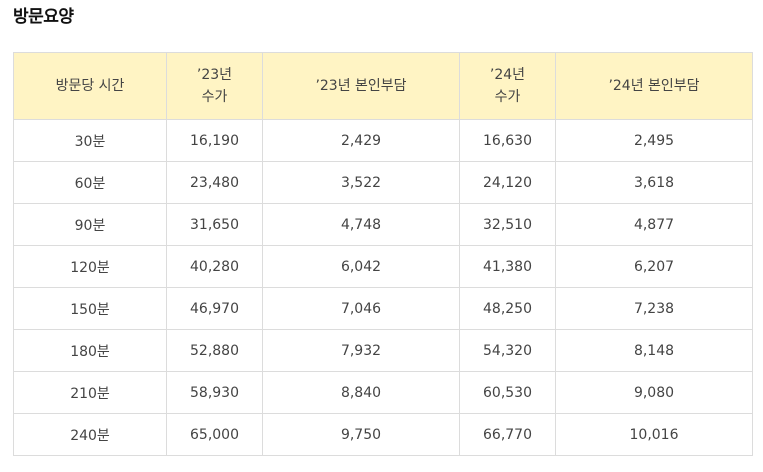  I want to click on table-row: 30분 16,190 2,429 16,630 2,495, so click(383, 140).